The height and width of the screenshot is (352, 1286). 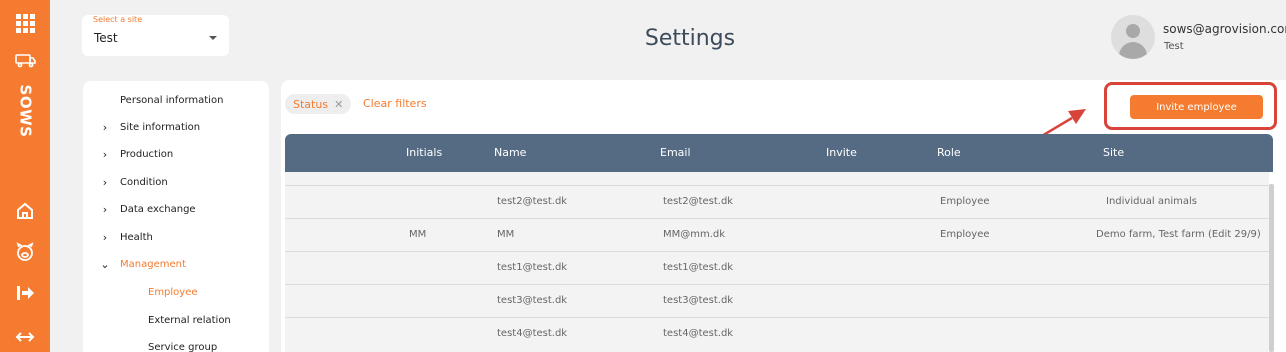 What do you see at coordinates (694, 234) in the screenshot?
I see `cell-email: MM@mm.dk` at bounding box center [694, 234].